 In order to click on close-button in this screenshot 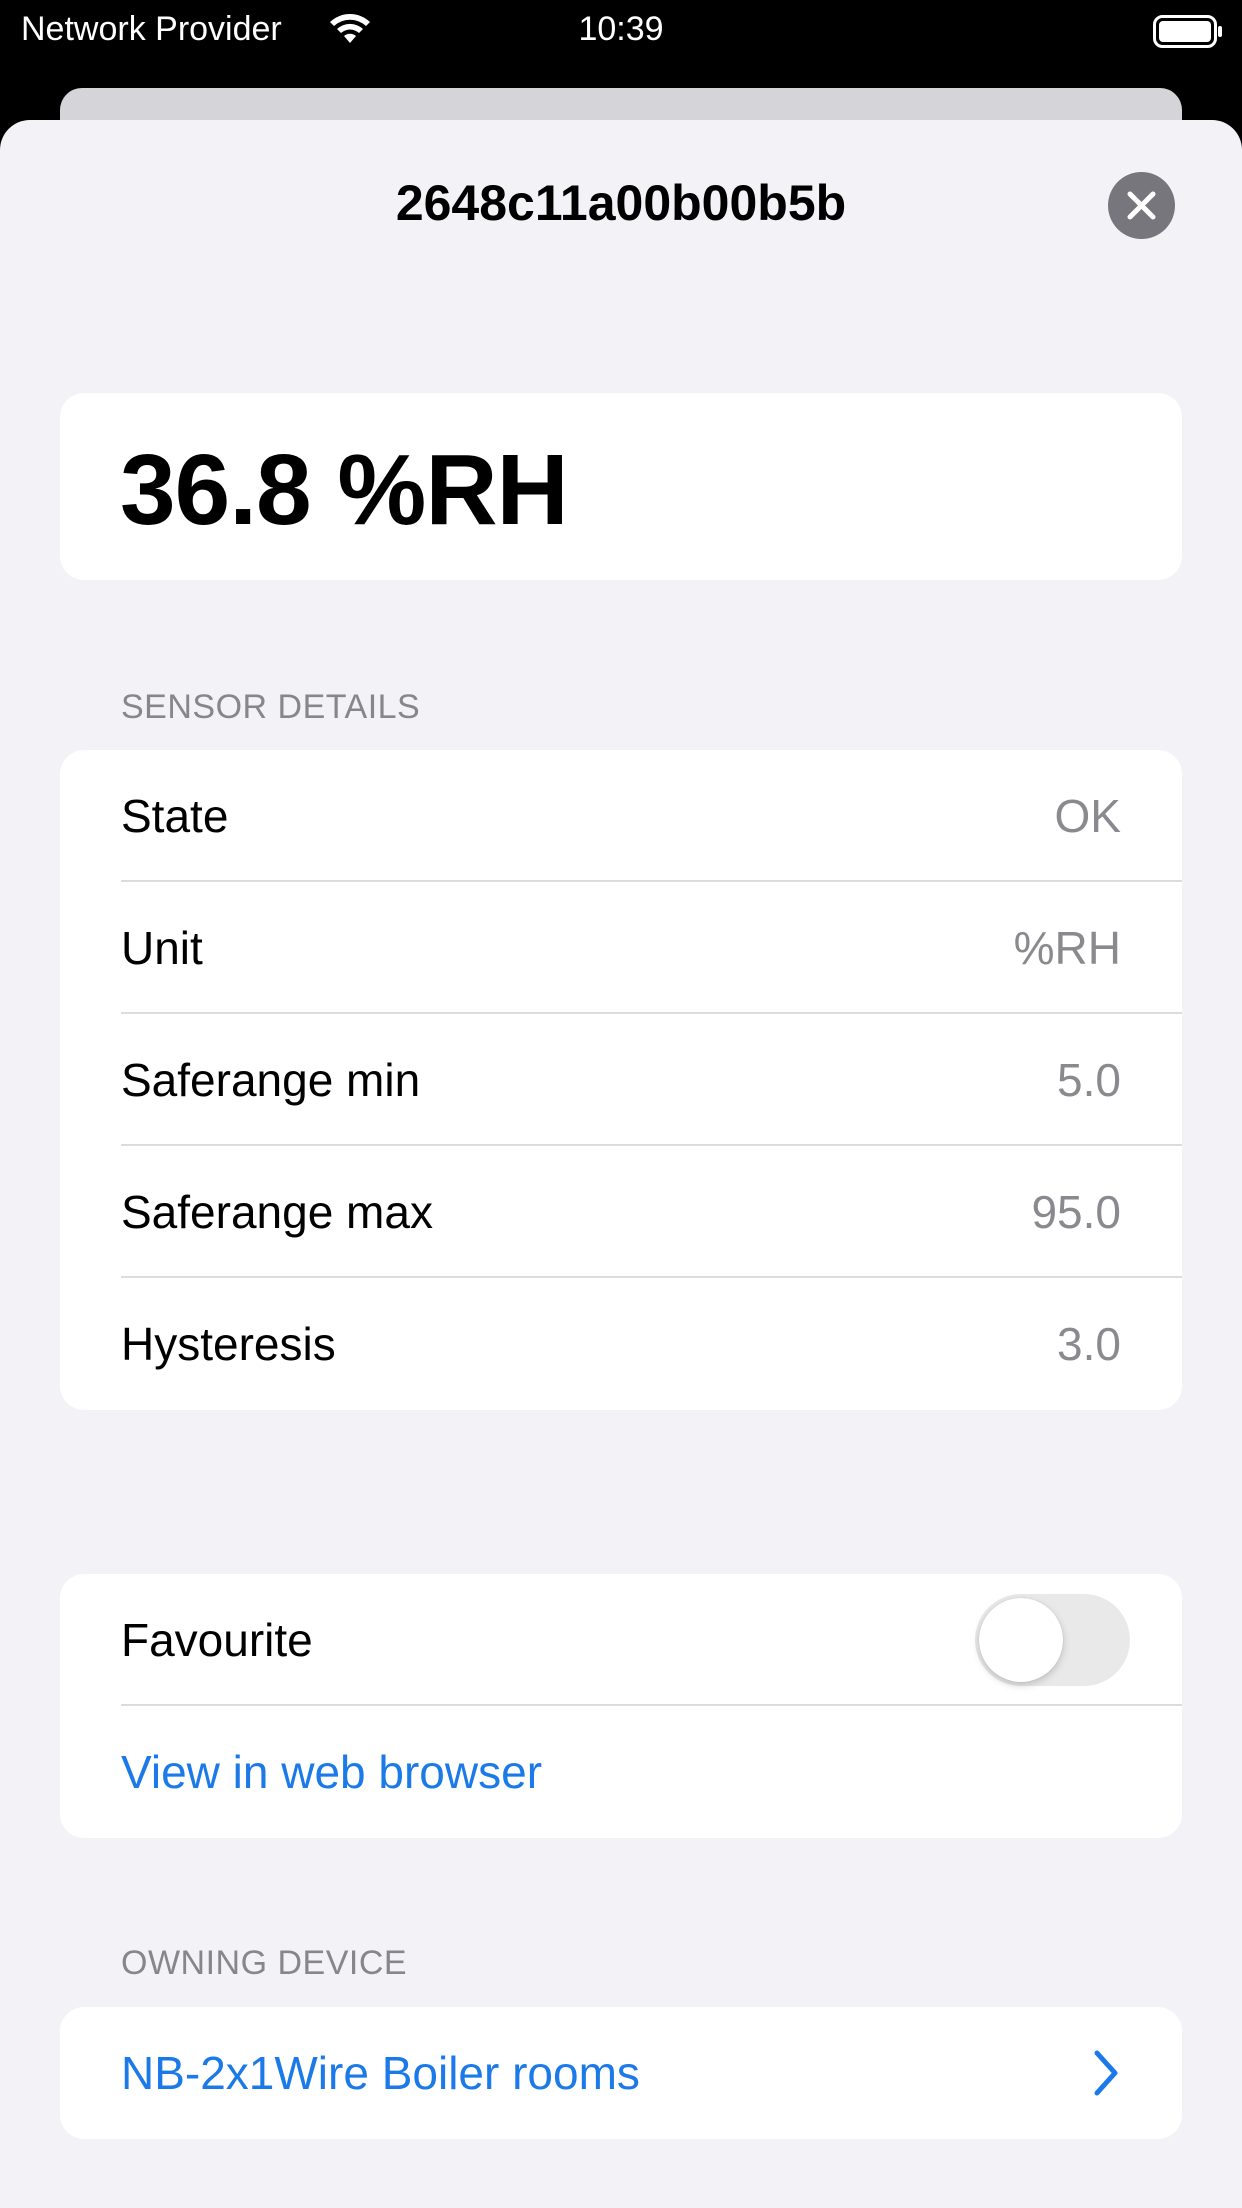, I will do `click(1141, 205)`.